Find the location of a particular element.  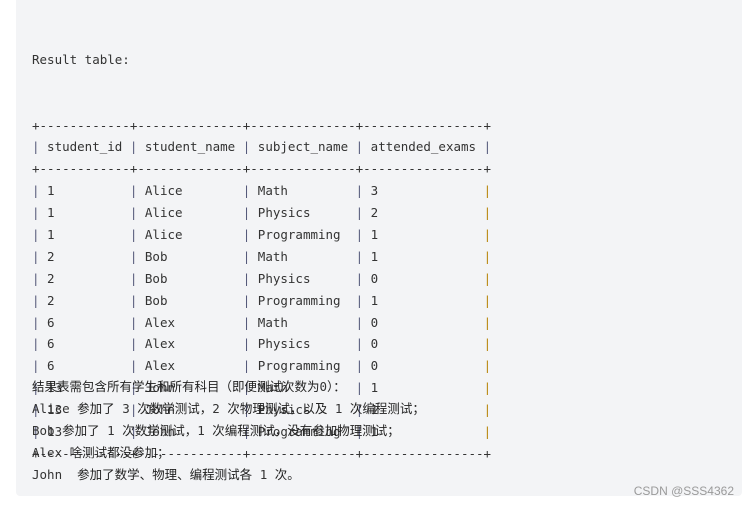

table-row: | 6 | Alex | Math | 0 | is located at coordinates (262, 322).